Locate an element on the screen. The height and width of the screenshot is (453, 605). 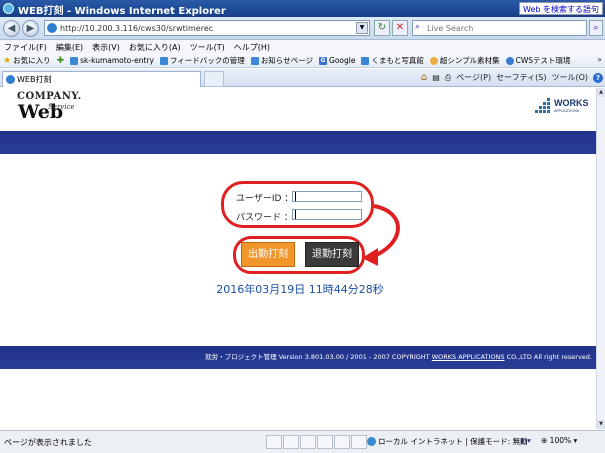
back-button: ◀ is located at coordinates (11, 28).